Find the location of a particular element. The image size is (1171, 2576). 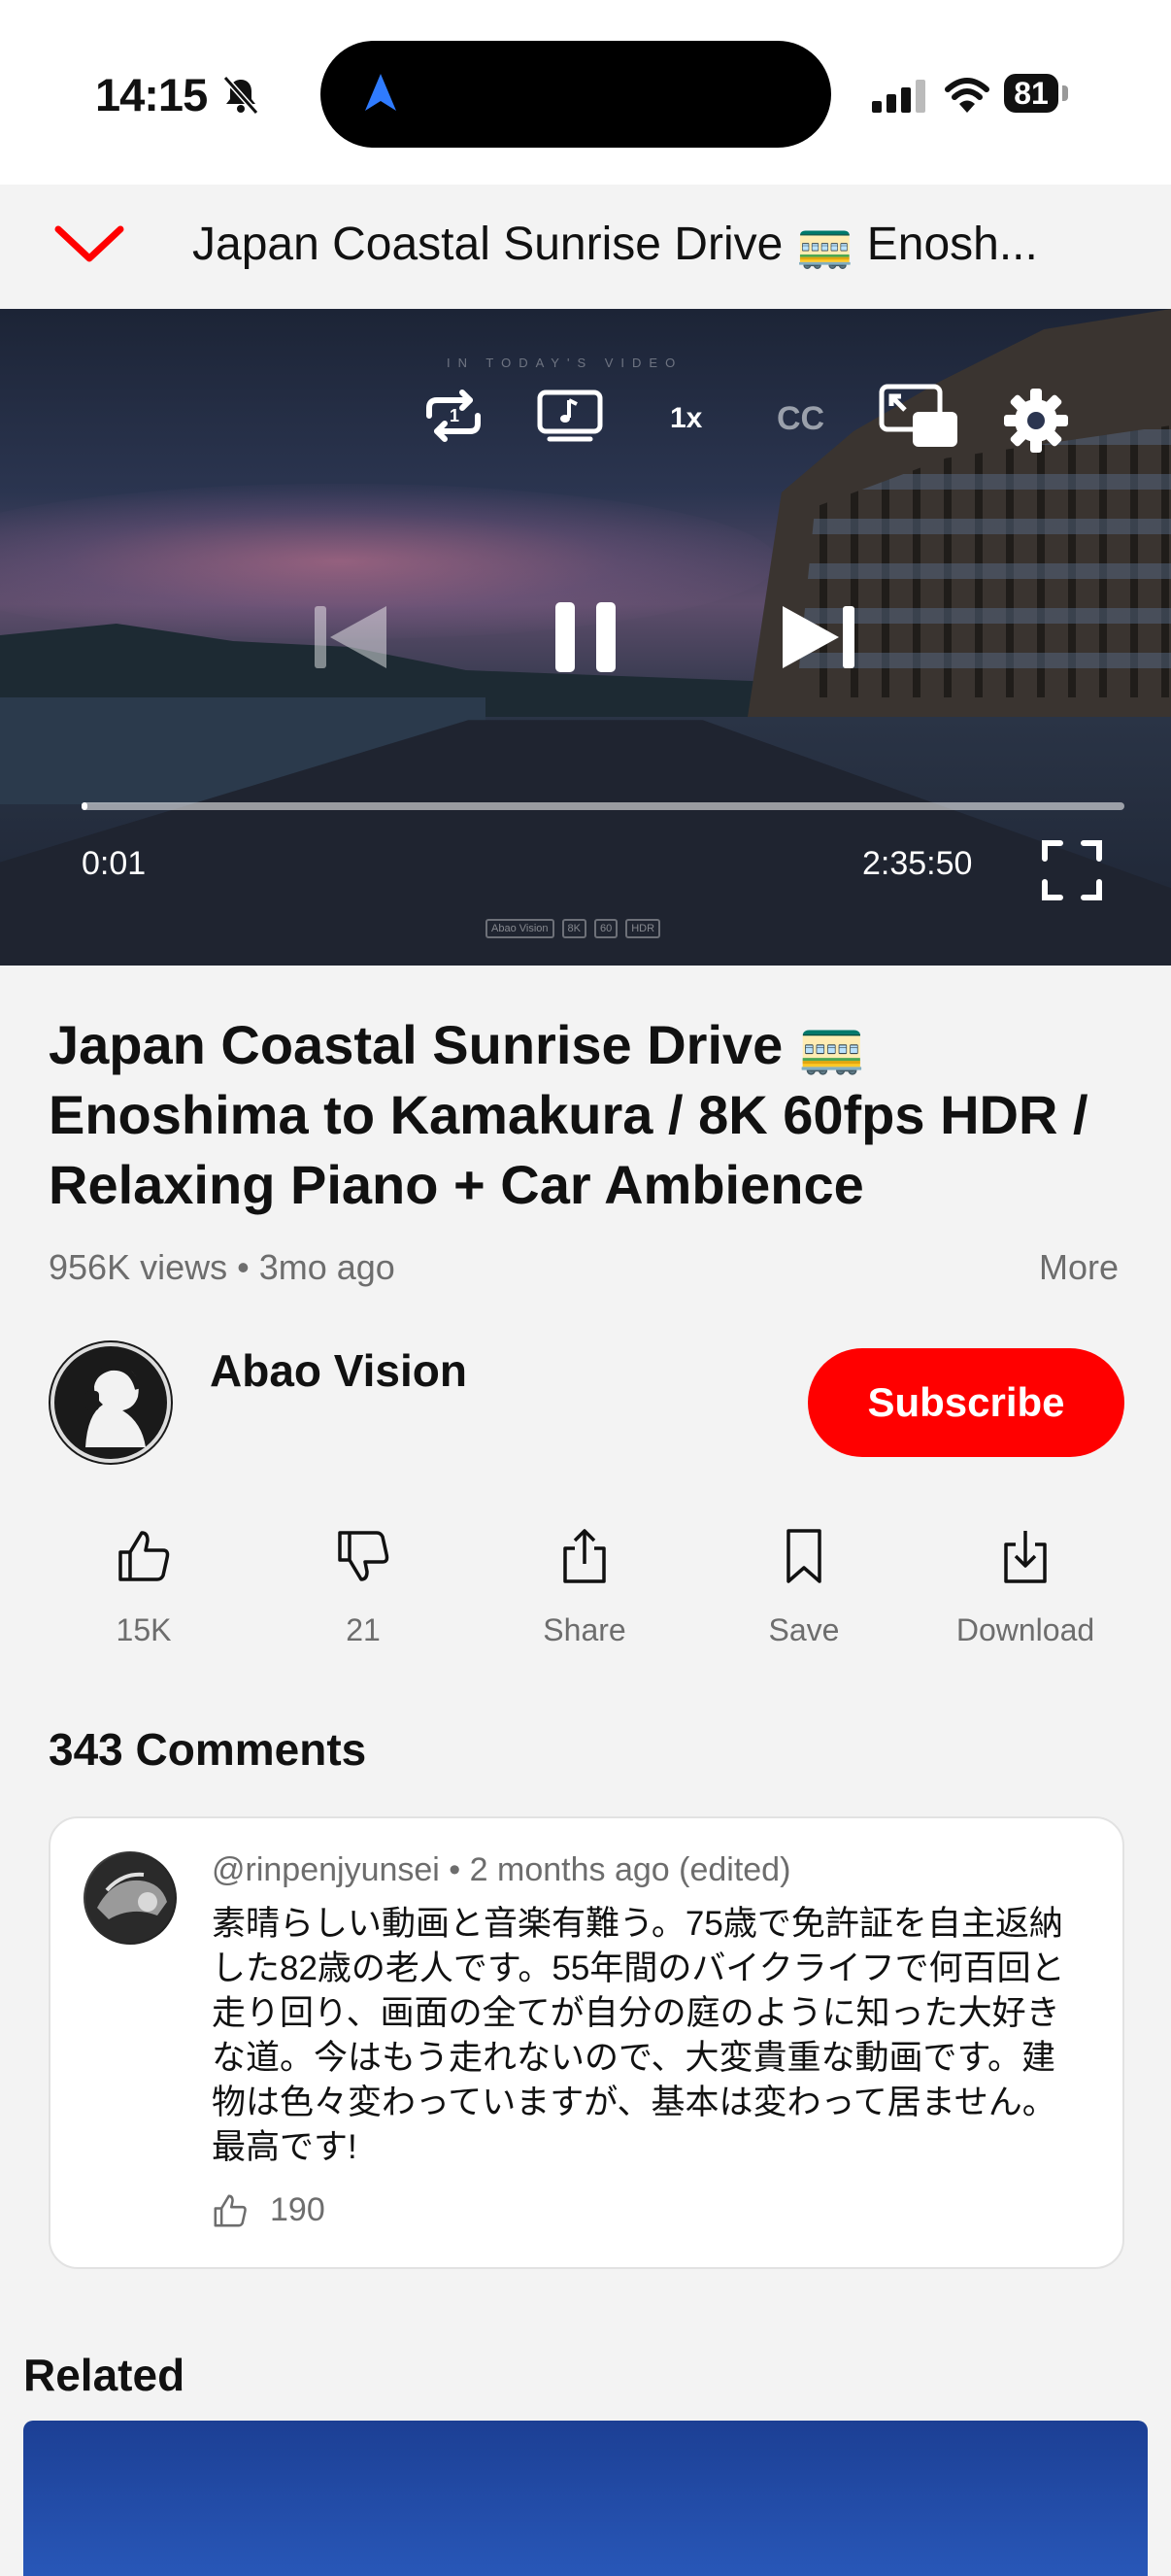

status-bar: 14:15 81 is located at coordinates (585, 92).